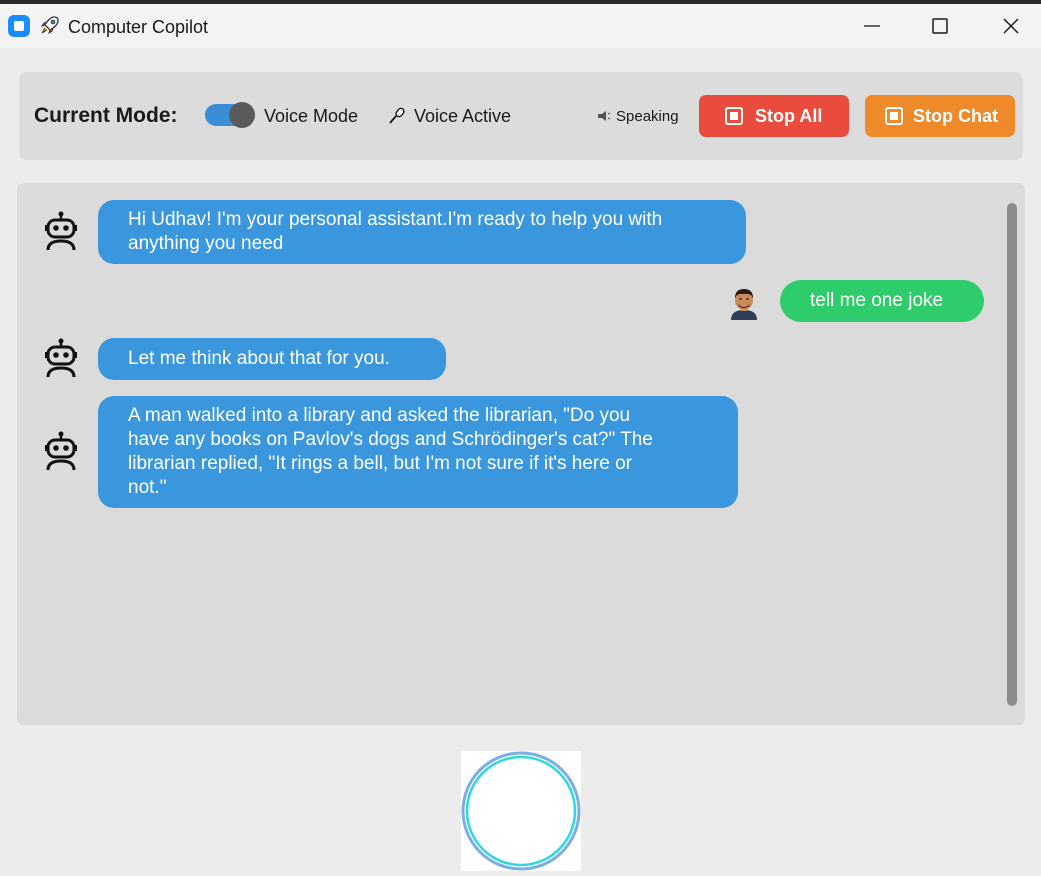  I want to click on voice-orb-rings, so click(521, 811).